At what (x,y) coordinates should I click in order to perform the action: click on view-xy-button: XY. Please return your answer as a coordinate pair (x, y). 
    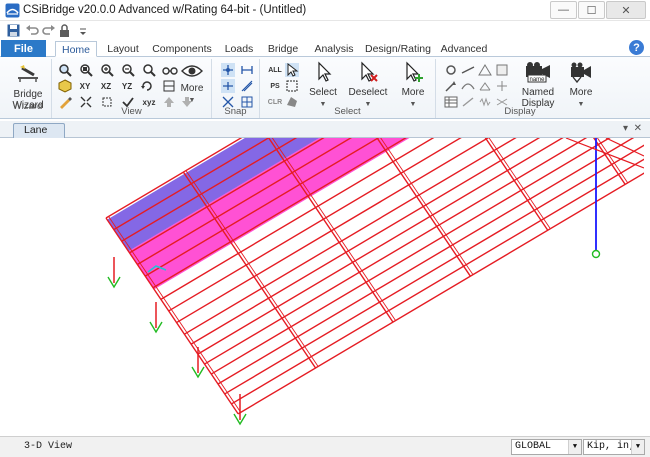
    Looking at the image, I should click on (85, 86).